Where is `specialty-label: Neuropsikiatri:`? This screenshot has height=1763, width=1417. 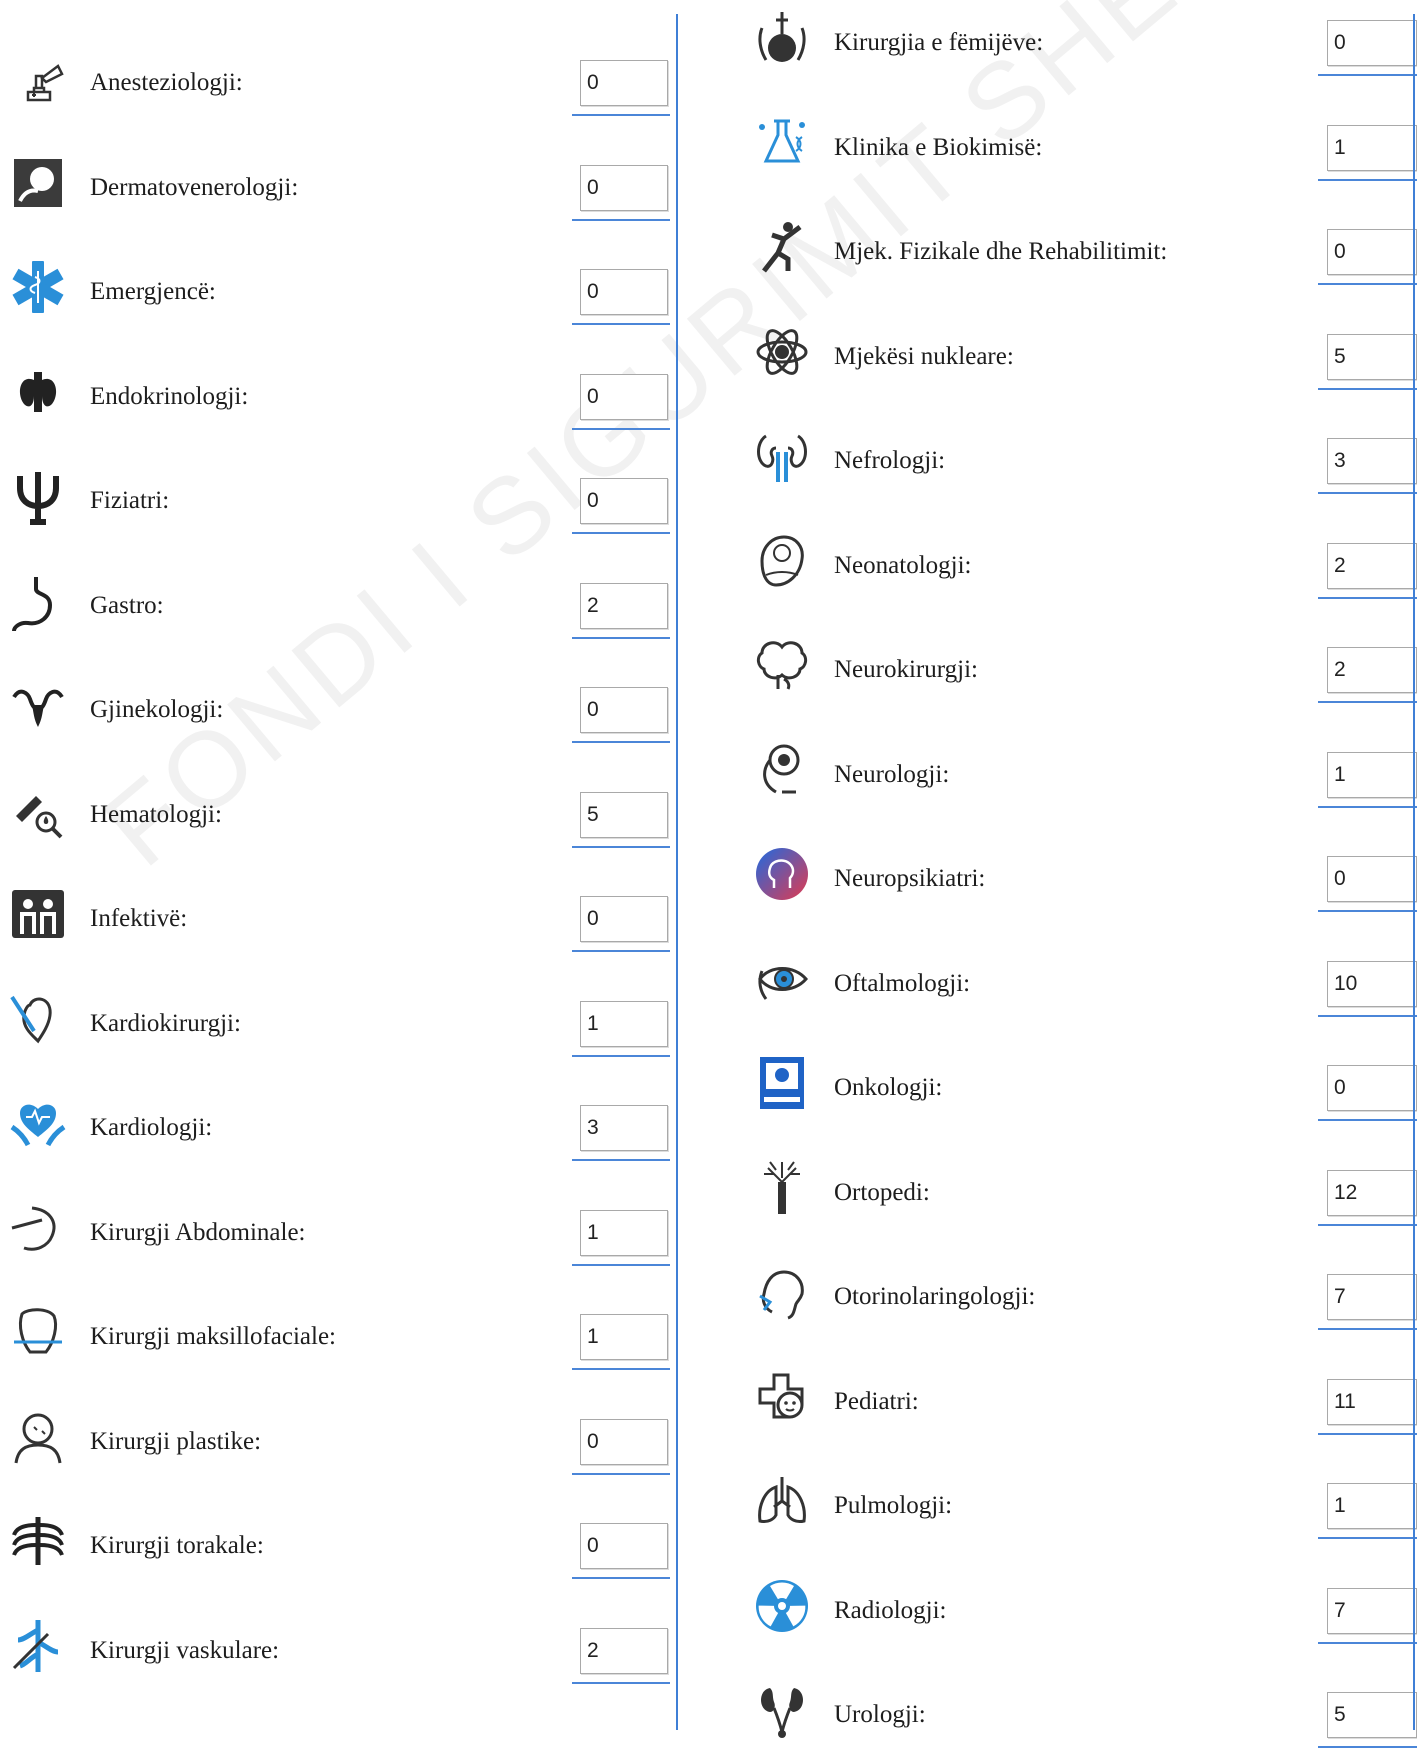
specialty-label: Neuropsikiatri: is located at coordinates (910, 878).